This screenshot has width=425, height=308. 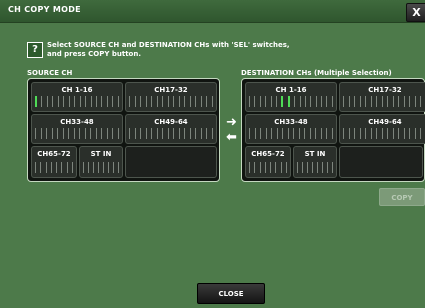 I want to click on destination-chs-panel: CH 1-16 CH17-32 CH33-48 CH49-64 CH65-72, so click(x=333, y=130).